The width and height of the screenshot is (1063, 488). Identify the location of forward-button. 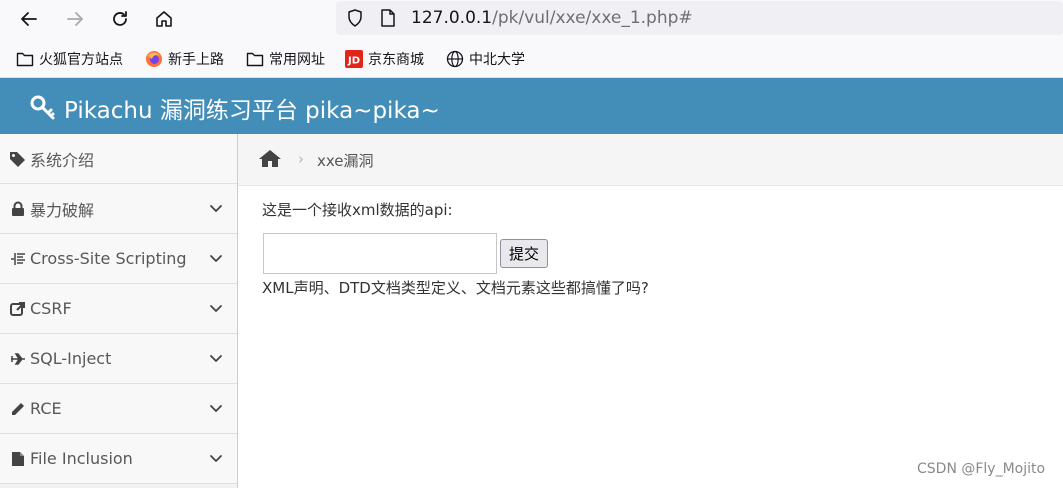
(75, 19).